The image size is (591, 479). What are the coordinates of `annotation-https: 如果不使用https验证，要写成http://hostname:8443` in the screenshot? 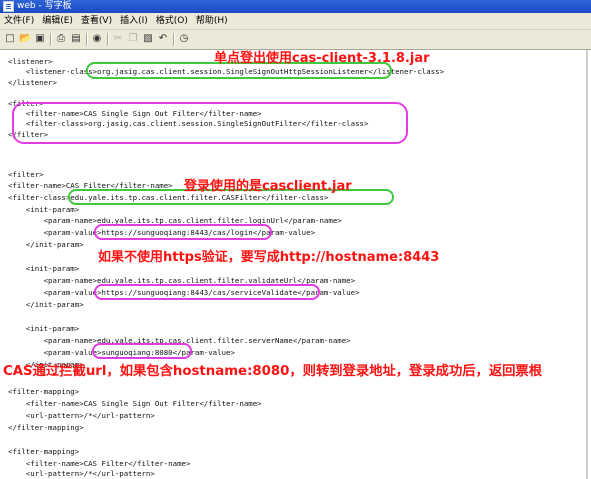 It's located at (269, 257).